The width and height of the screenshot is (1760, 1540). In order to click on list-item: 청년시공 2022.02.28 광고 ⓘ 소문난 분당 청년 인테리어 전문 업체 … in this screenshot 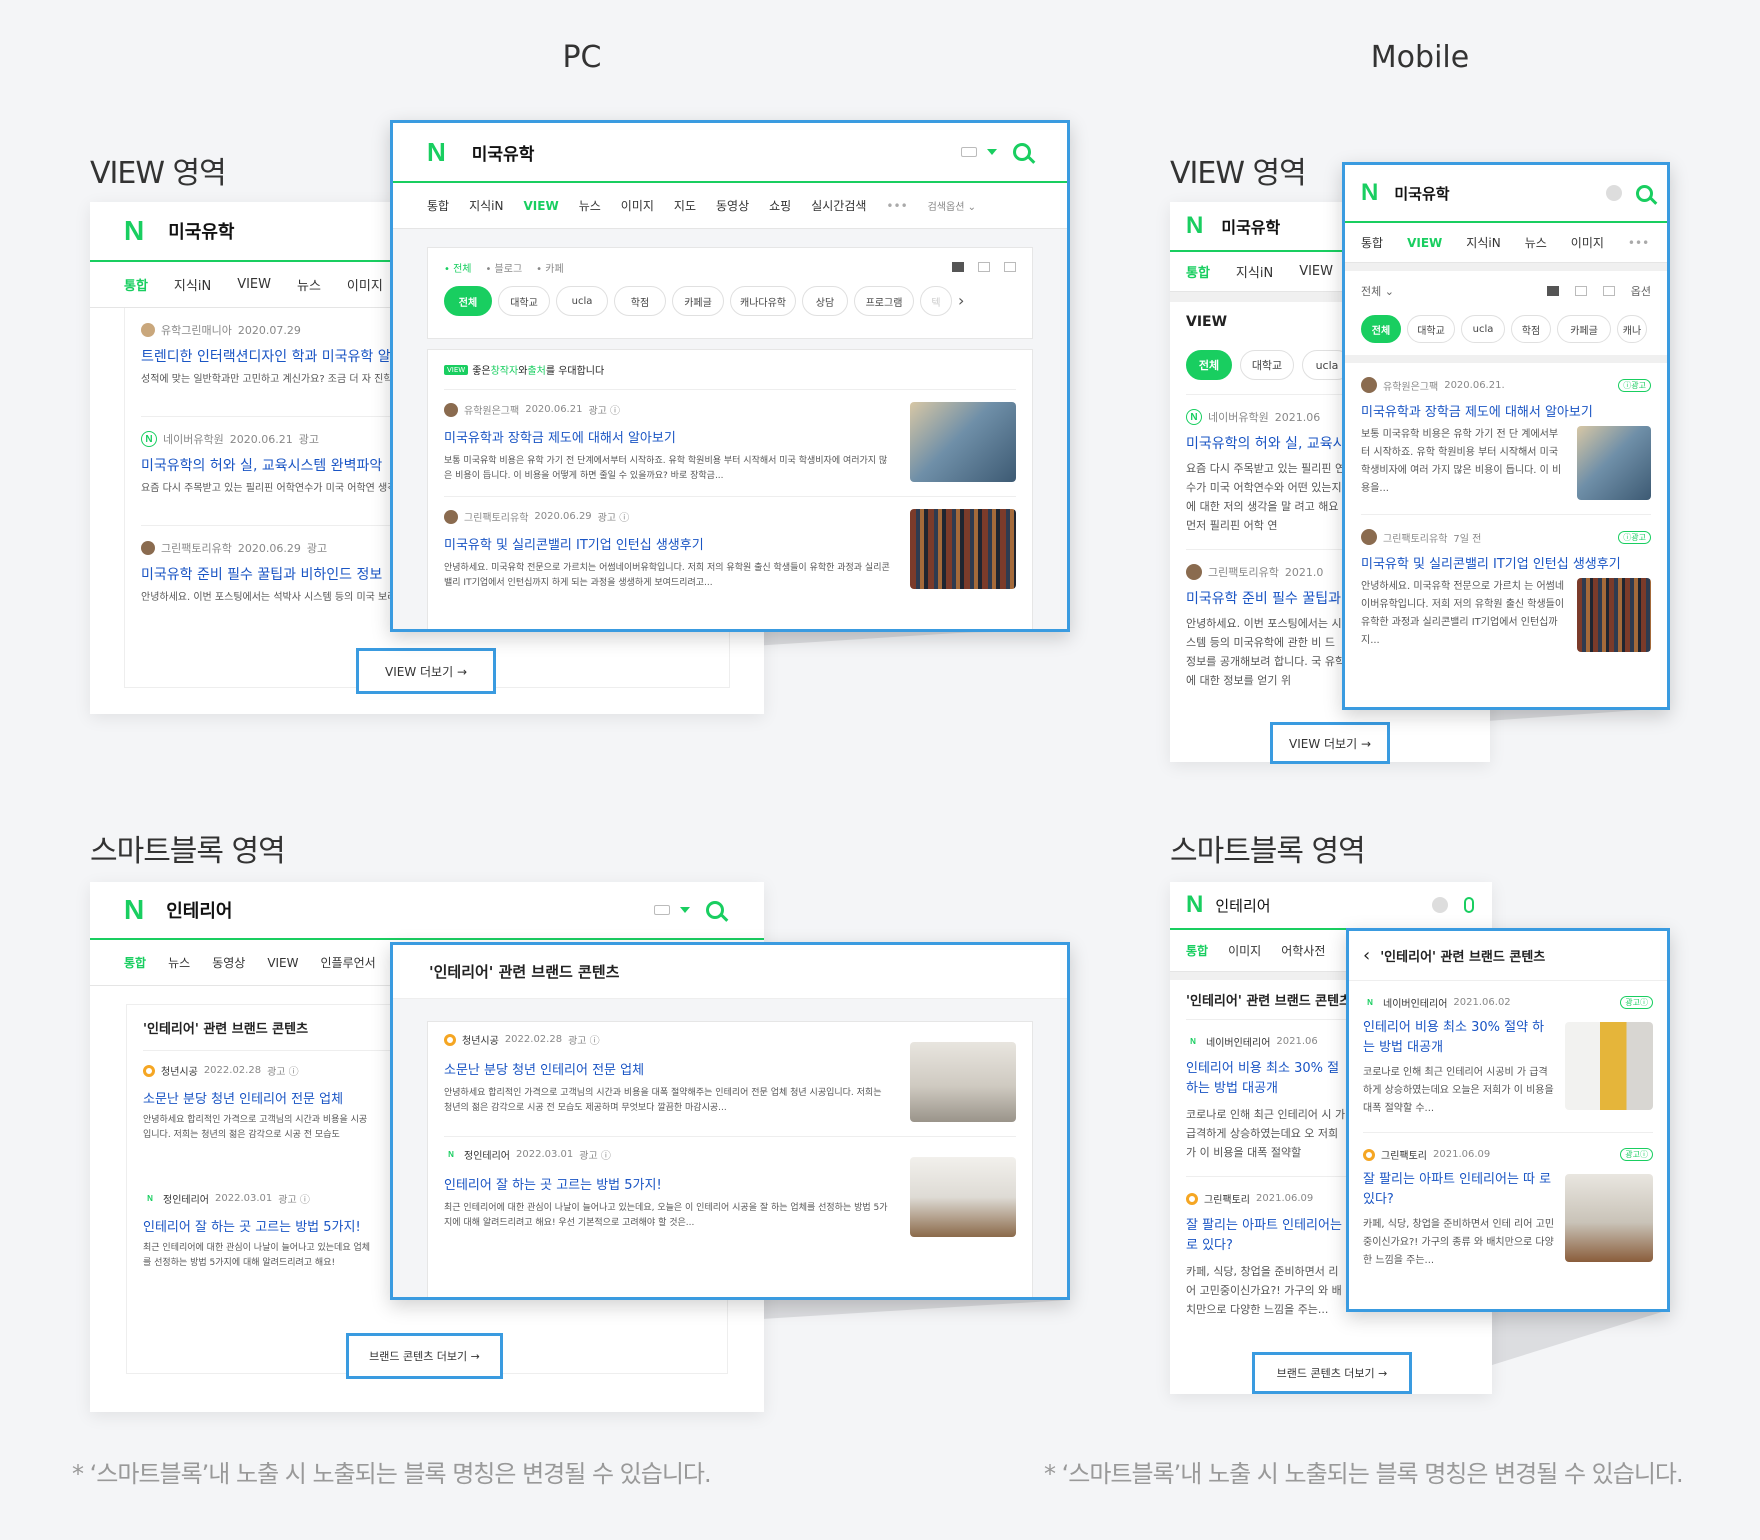, I will do `click(730, 1079)`.